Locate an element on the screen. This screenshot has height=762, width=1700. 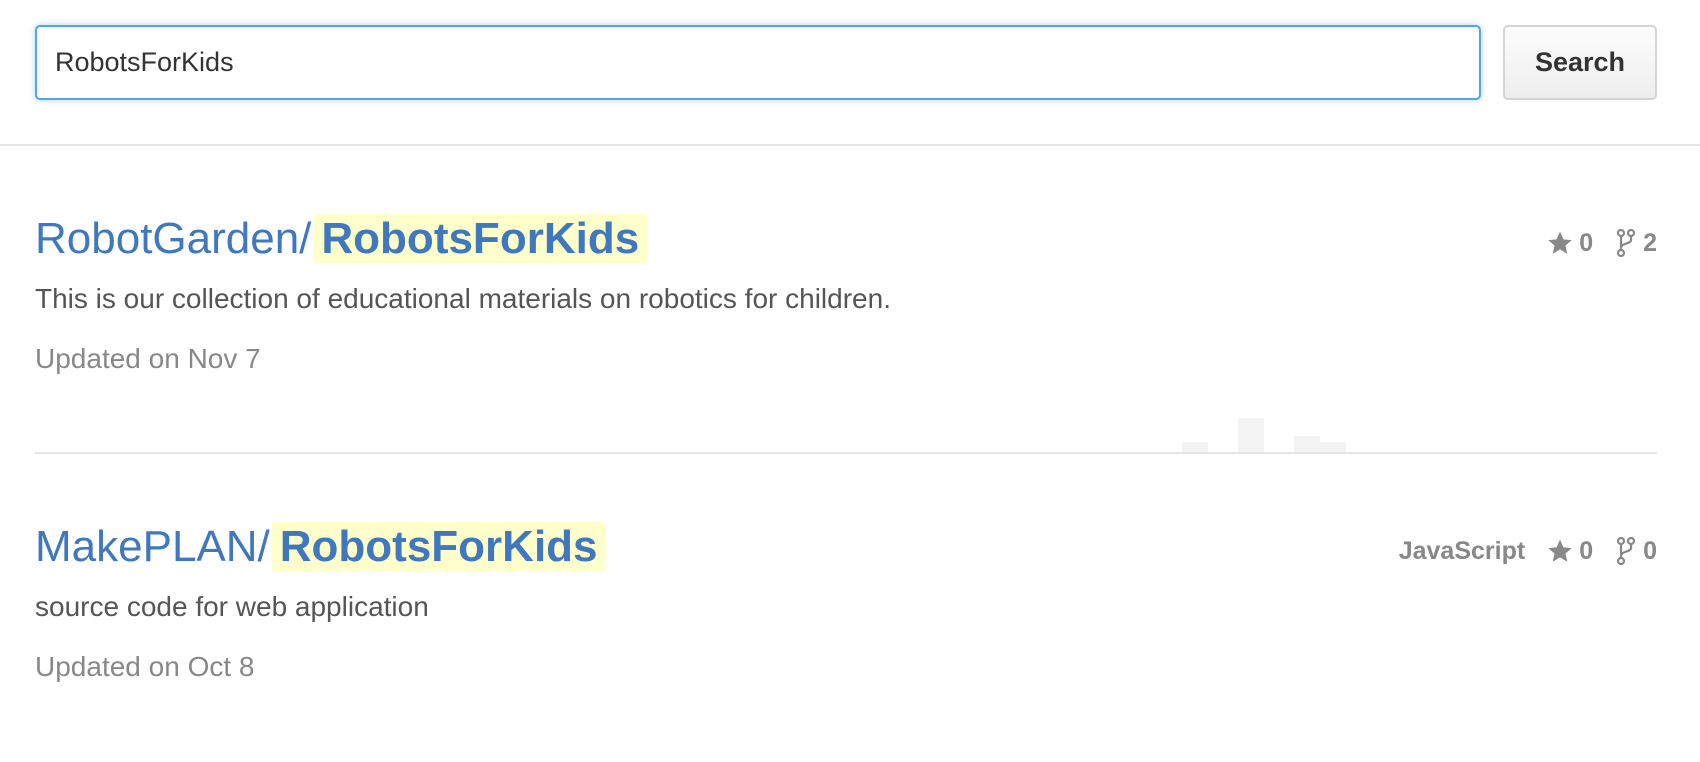
repo-link: MakePLAN/RobotsForKids is located at coordinates (320, 547).